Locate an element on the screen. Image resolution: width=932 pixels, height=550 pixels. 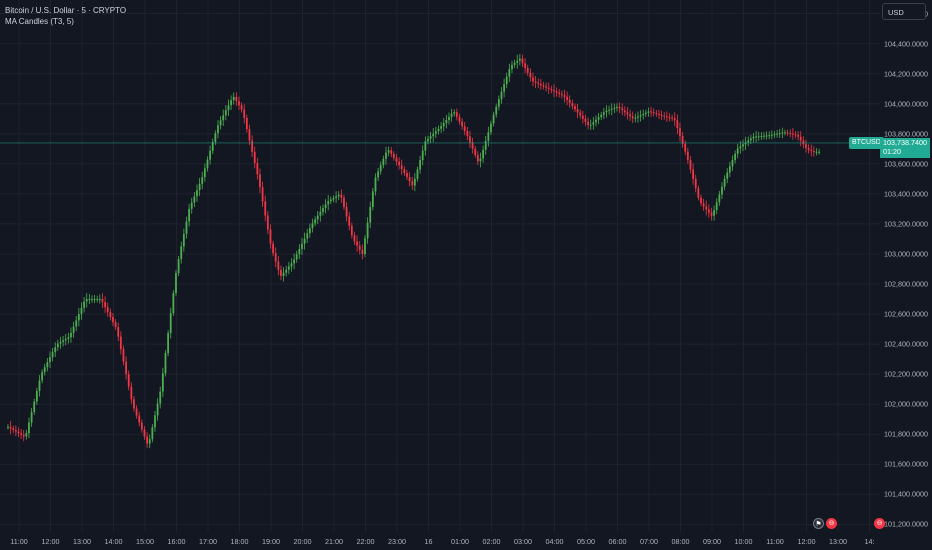
currency-selector: USD is located at coordinates (904, 11).